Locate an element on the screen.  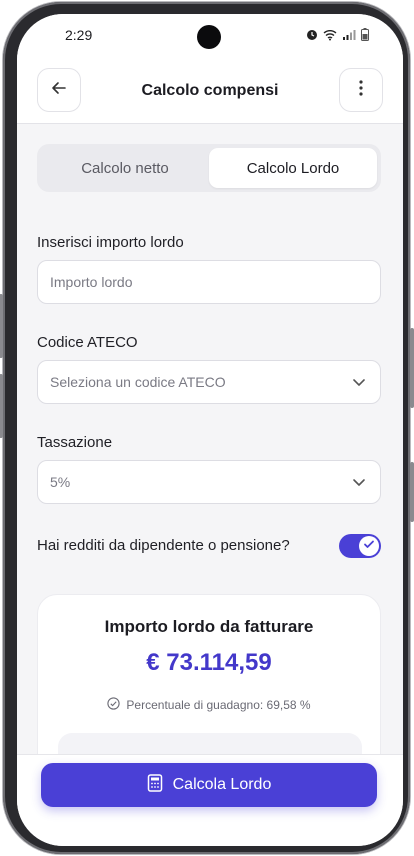
more-vertical-icon is located at coordinates (361, 90).